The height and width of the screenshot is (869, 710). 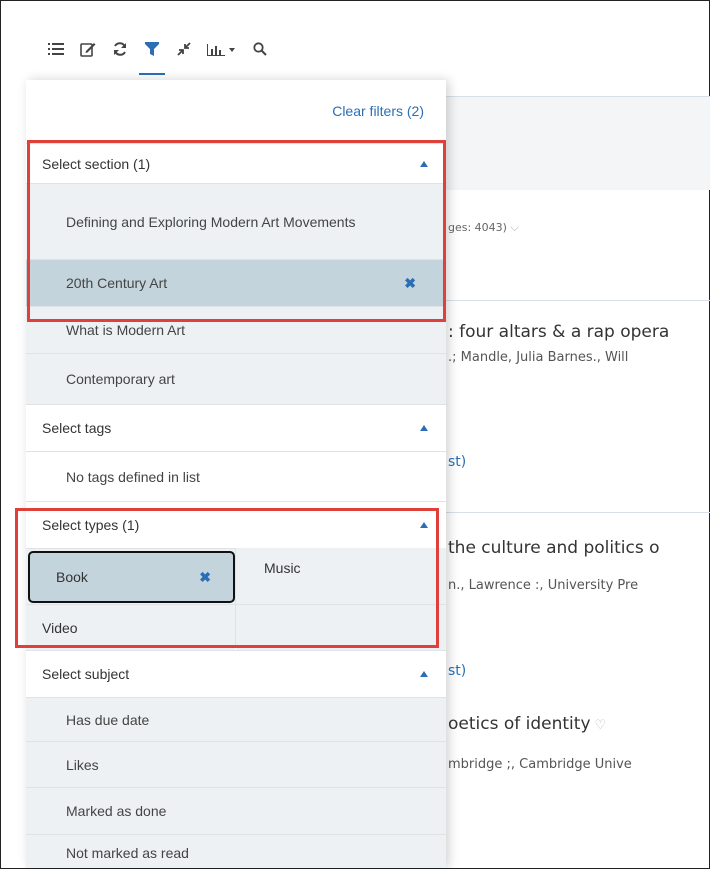 What do you see at coordinates (131, 577) in the screenshot?
I see `type-option-selected: Book ✖` at bounding box center [131, 577].